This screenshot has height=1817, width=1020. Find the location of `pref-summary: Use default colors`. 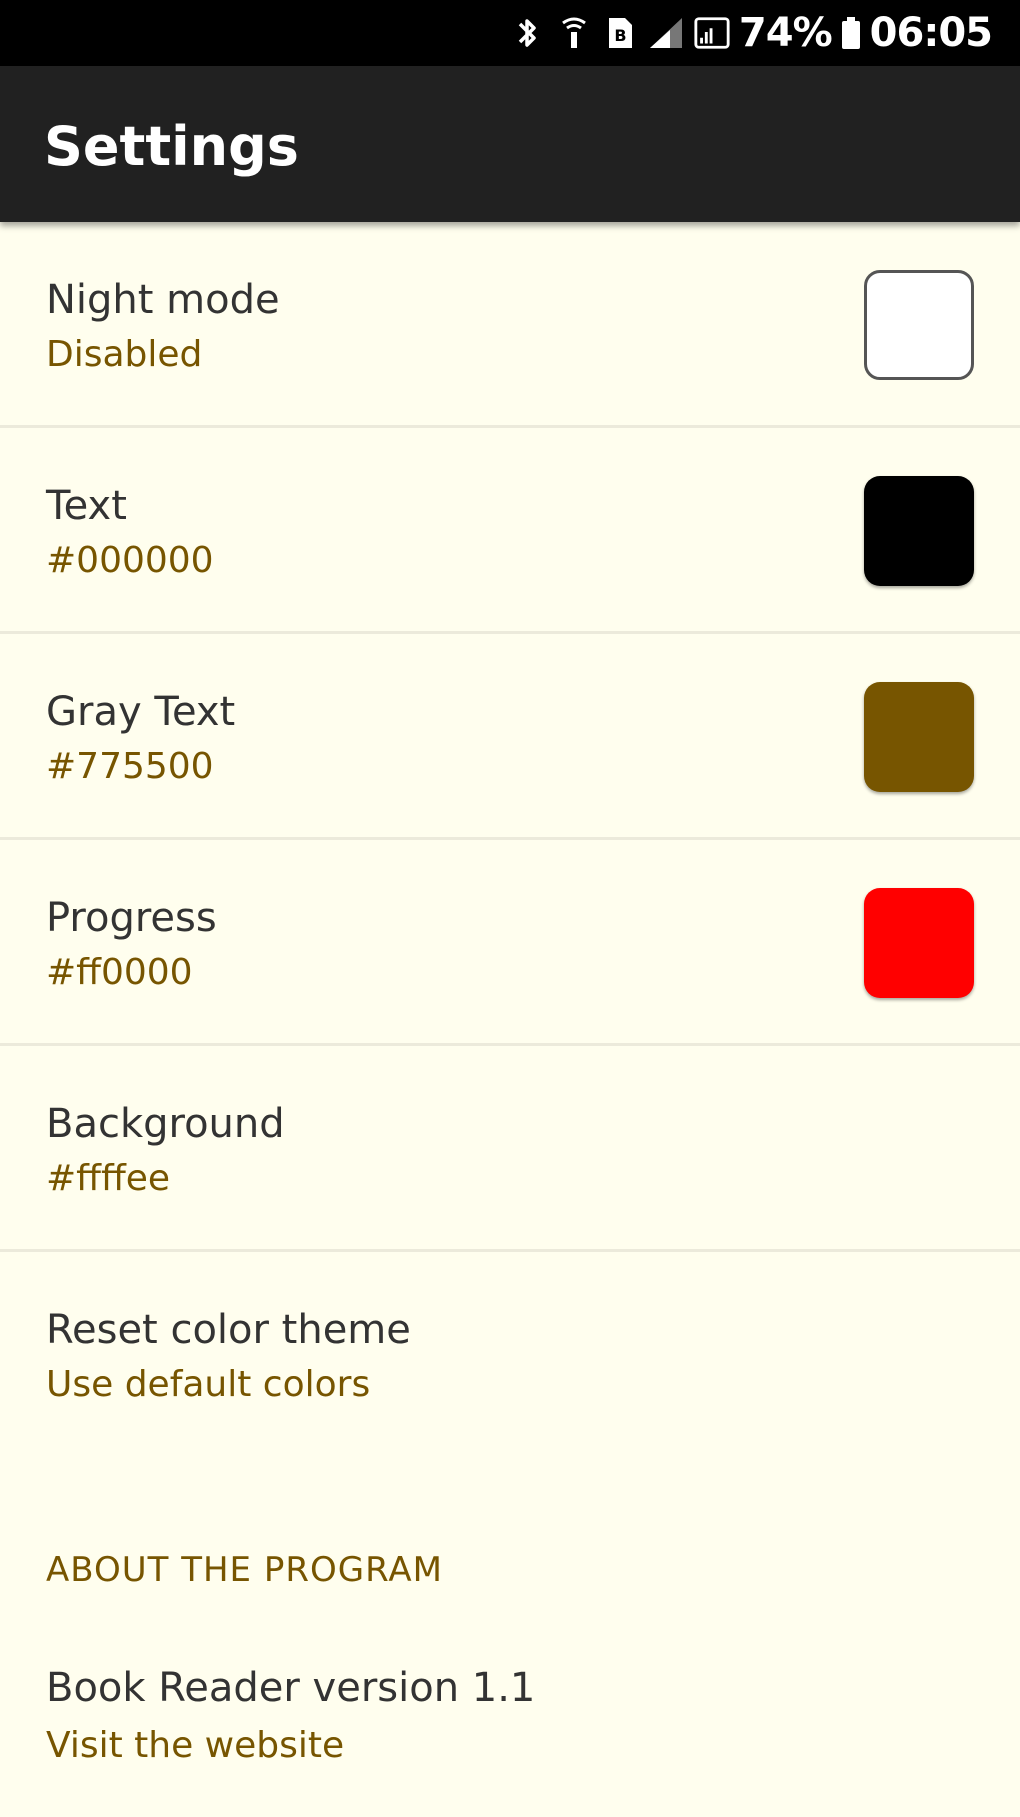

pref-summary: Use default colors is located at coordinates (208, 1384).